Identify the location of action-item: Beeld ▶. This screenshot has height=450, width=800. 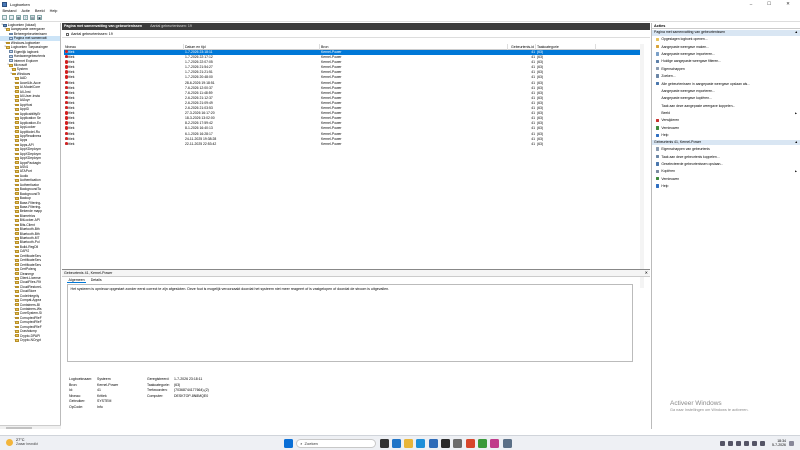
(726, 112).